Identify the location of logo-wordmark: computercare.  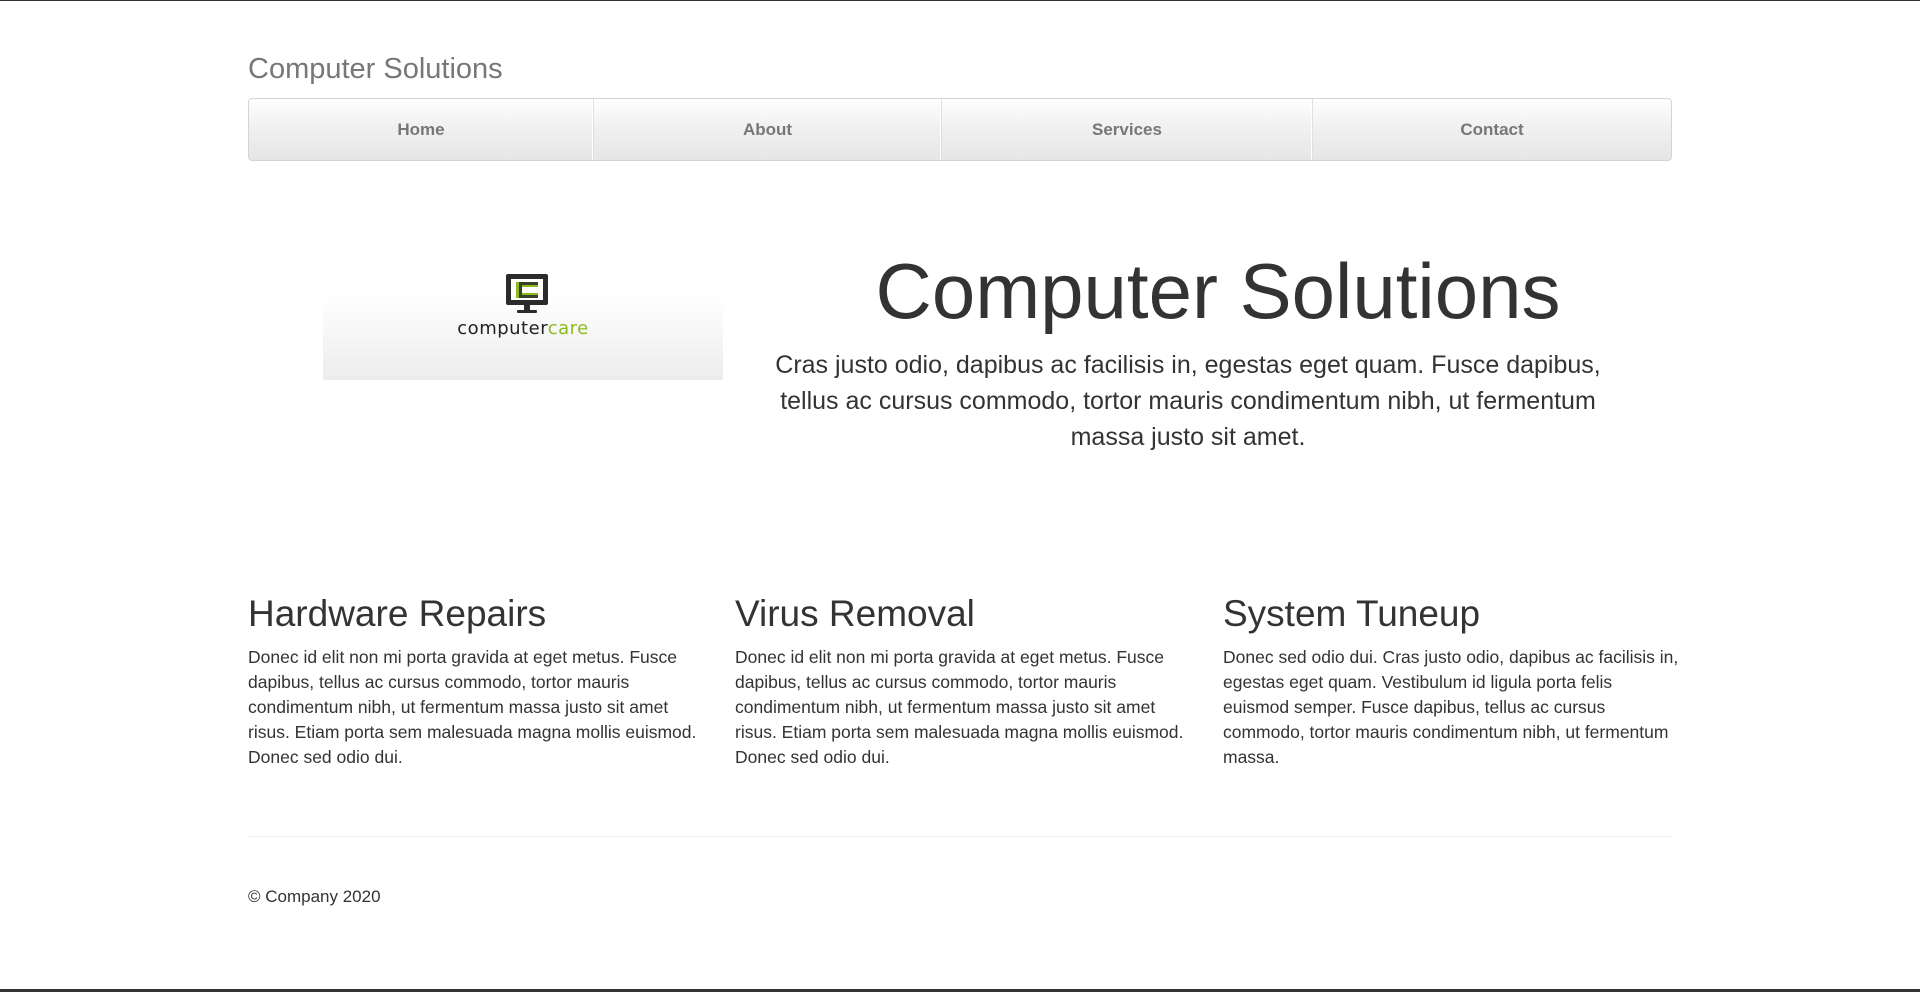
(523, 328).